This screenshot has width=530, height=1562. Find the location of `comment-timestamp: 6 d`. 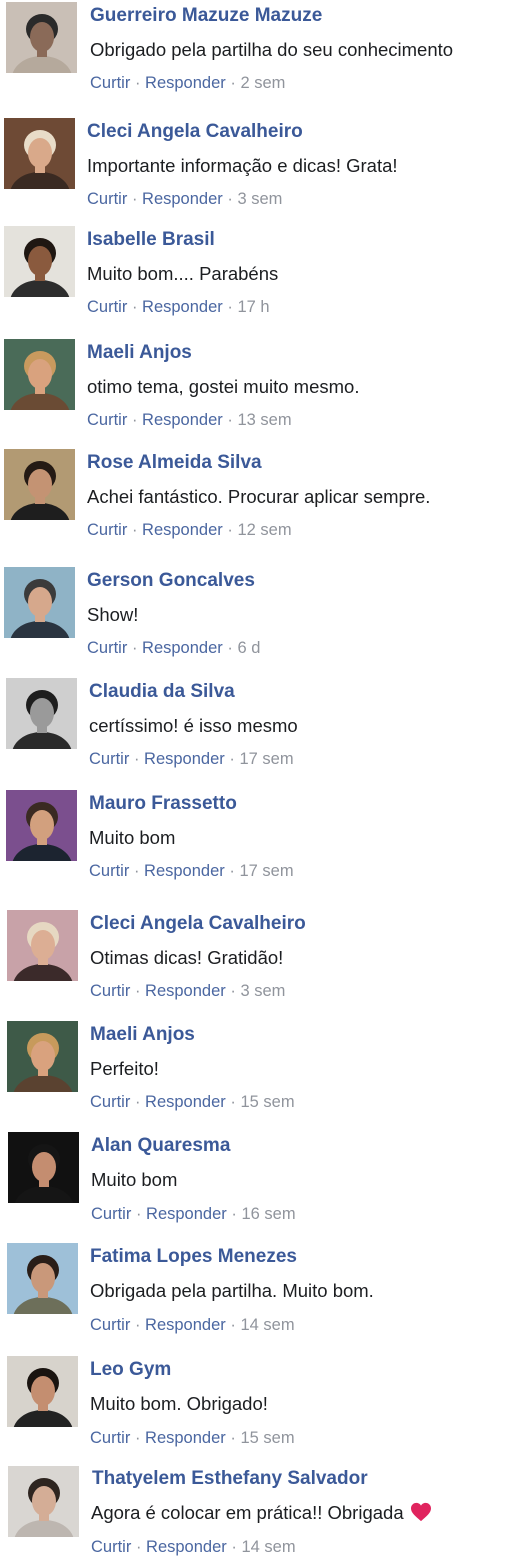

comment-timestamp: 6 d is located at coordinates (248, 648).